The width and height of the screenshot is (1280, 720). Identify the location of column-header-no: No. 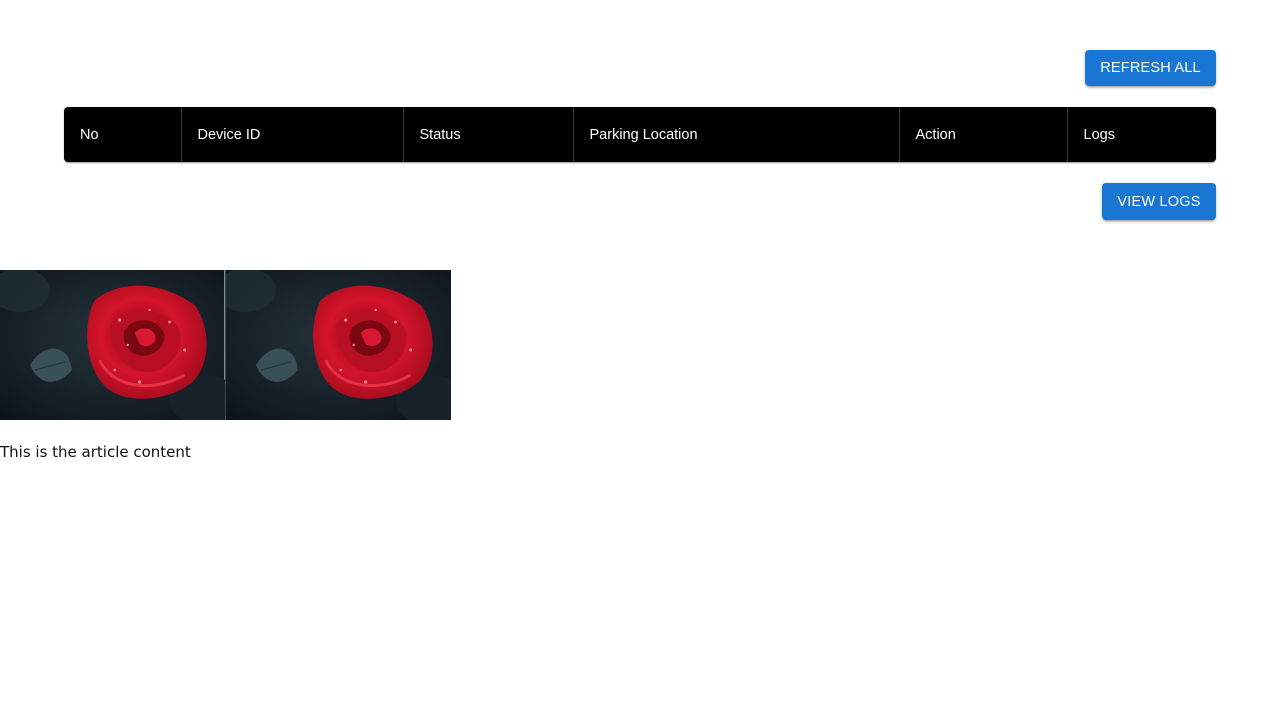
(123, 134).